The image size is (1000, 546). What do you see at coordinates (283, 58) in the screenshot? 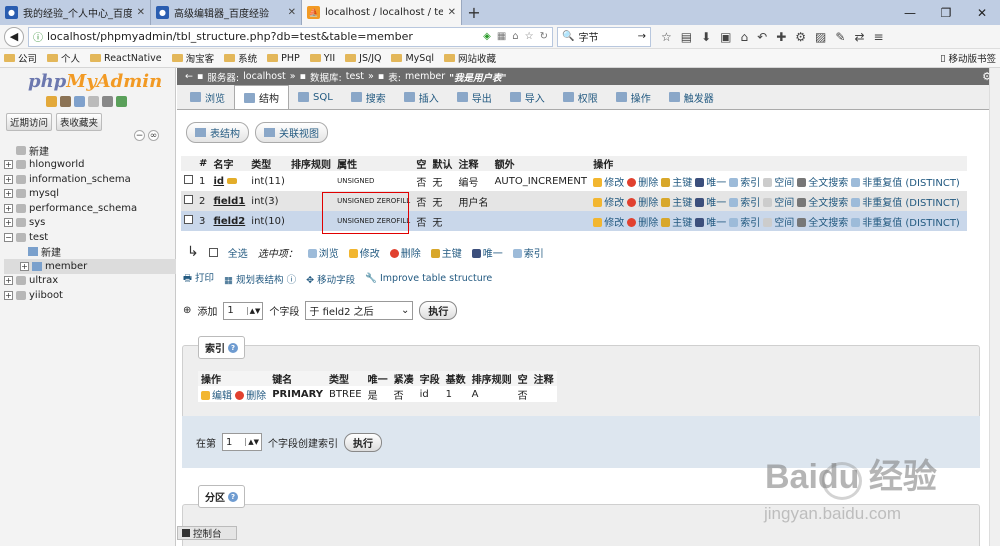
I see `bookmark-folder: PHP` at bounding box center [283, 58].